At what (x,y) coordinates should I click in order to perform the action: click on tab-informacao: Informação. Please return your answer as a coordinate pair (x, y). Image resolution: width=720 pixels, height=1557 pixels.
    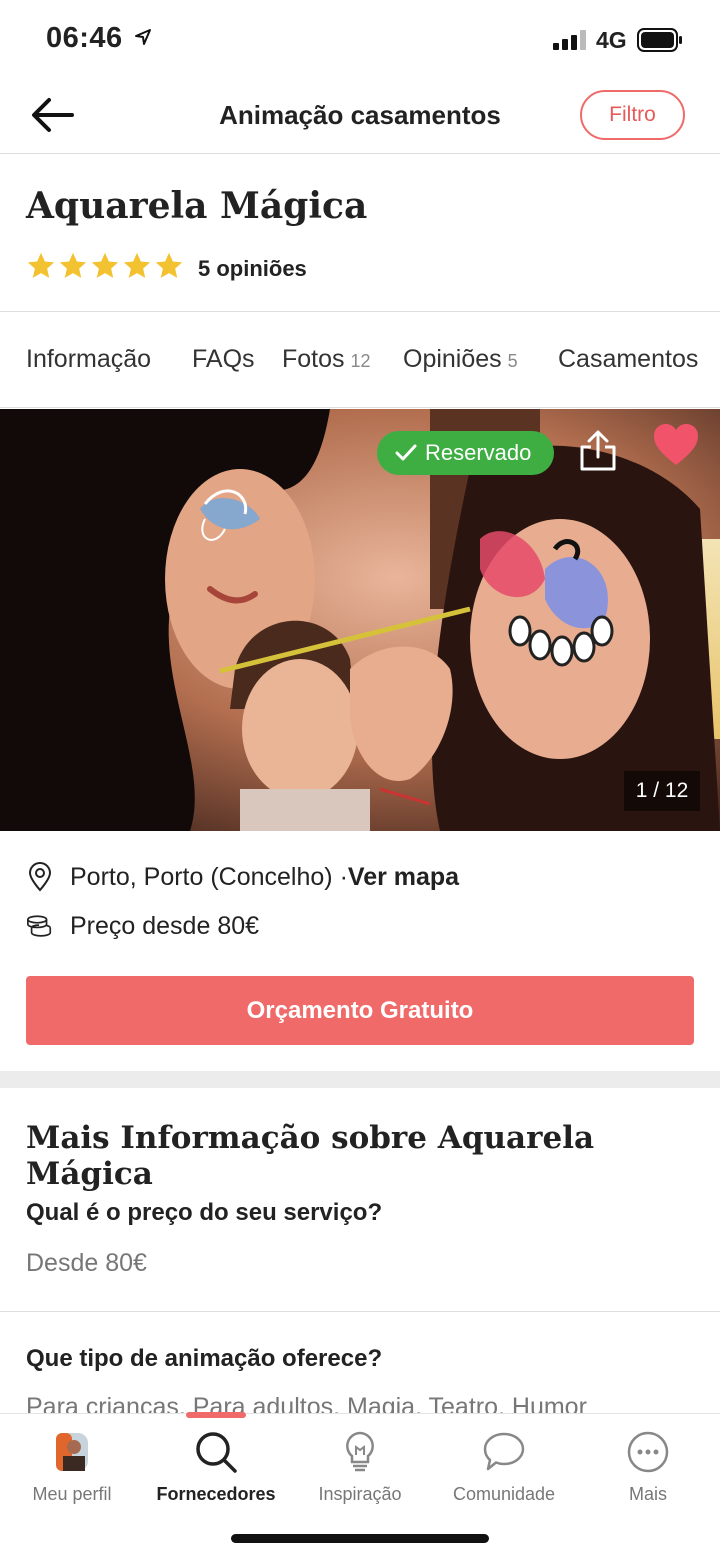
    Looking at the image, I should click on (88, 359).